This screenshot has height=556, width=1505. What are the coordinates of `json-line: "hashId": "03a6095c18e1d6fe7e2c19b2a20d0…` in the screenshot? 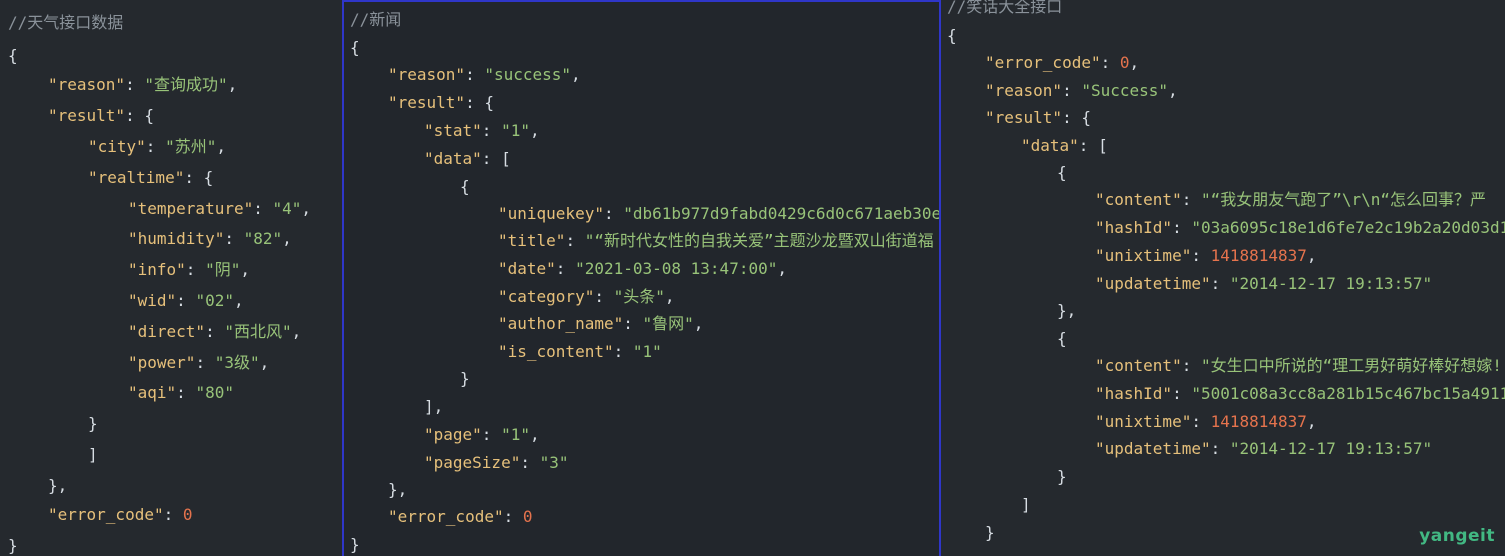 It's located at (1300, 227).